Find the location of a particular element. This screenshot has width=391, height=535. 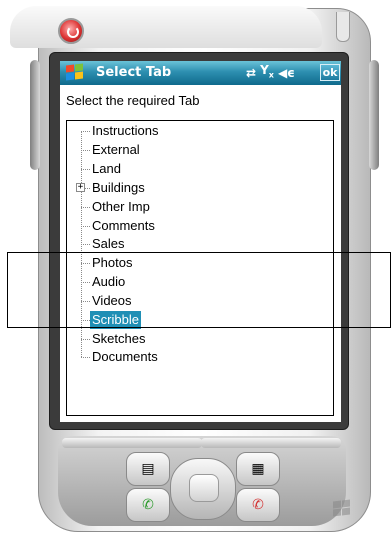

left-soft-key is located at coordinates (132, 443).